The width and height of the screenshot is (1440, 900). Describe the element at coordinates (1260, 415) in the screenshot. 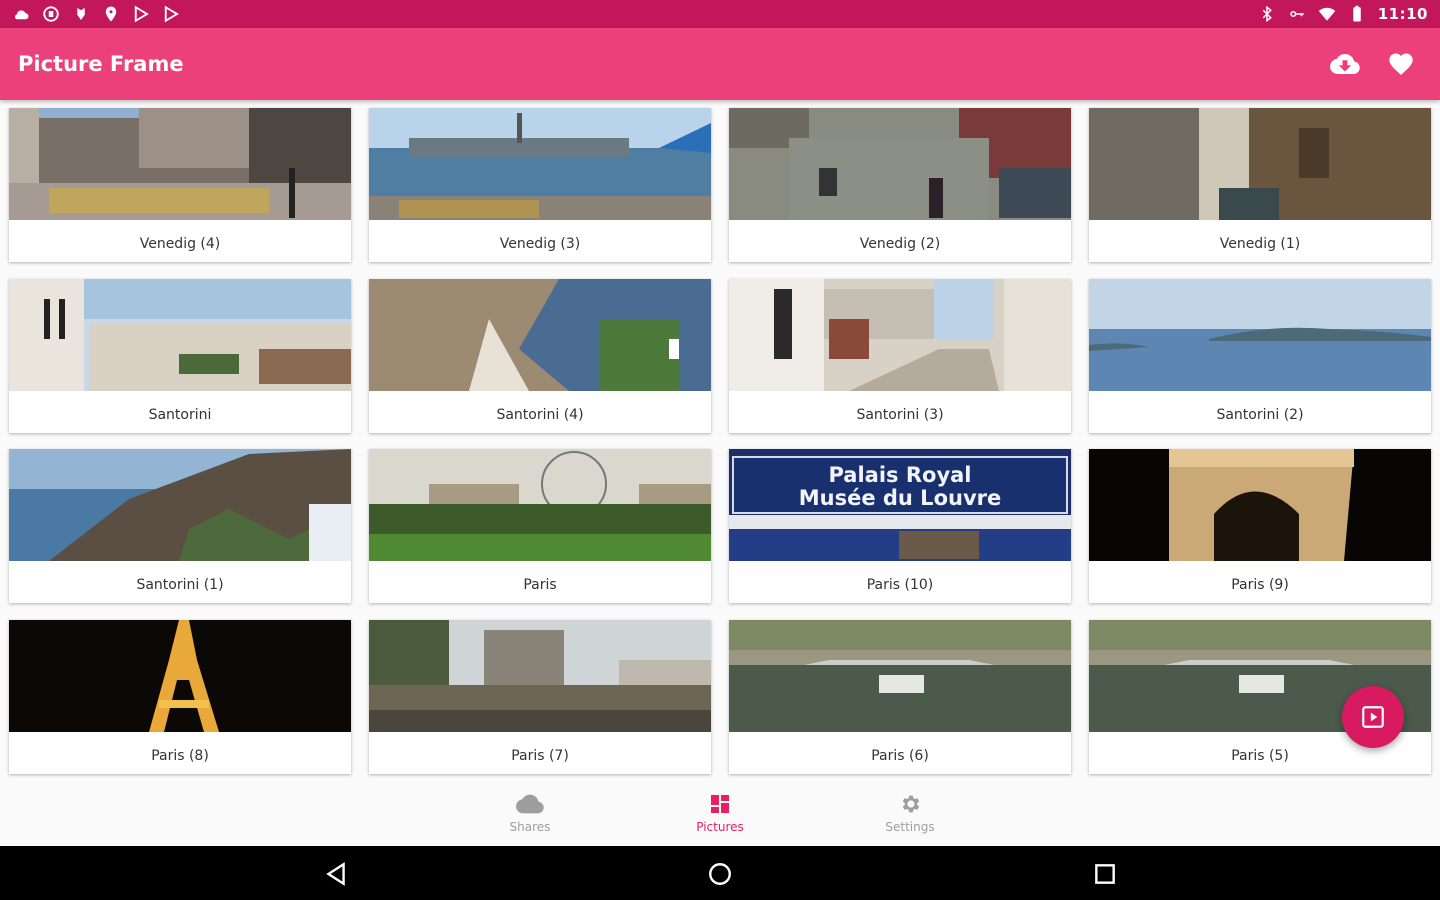

I see `picture-card-label: Santorini (2)` at that location.